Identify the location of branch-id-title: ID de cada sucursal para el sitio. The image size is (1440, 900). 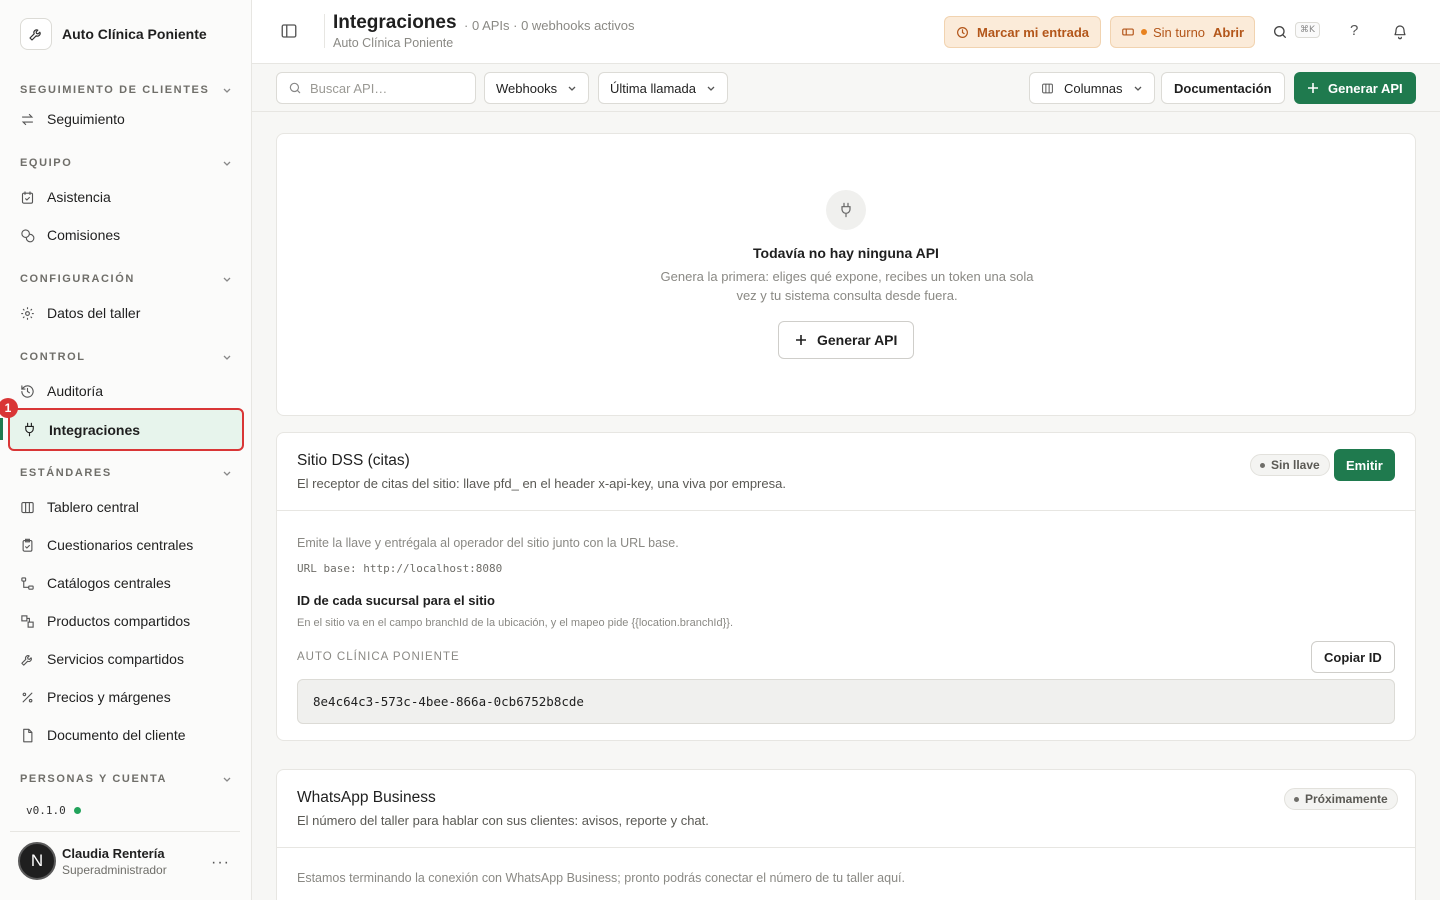
(396, 600).